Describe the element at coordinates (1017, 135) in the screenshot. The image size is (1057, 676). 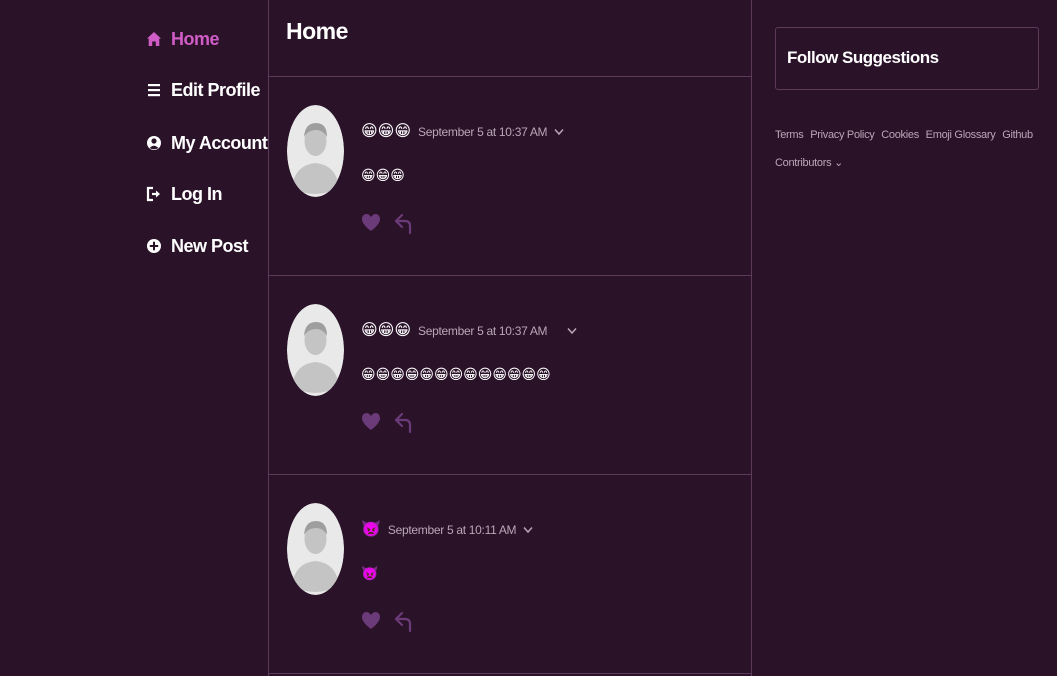
I see `footer-link-github: Github` at that location.